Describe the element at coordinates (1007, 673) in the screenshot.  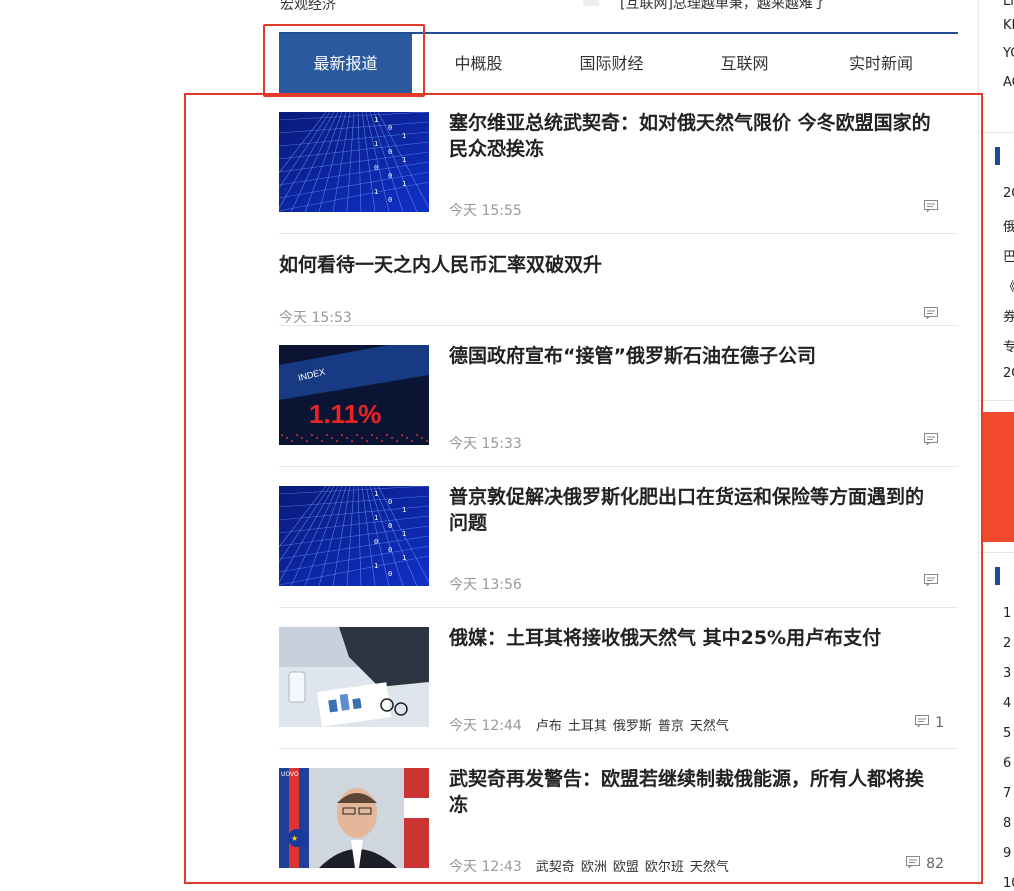
I see `sidebar-item-partial: 3` at that location.